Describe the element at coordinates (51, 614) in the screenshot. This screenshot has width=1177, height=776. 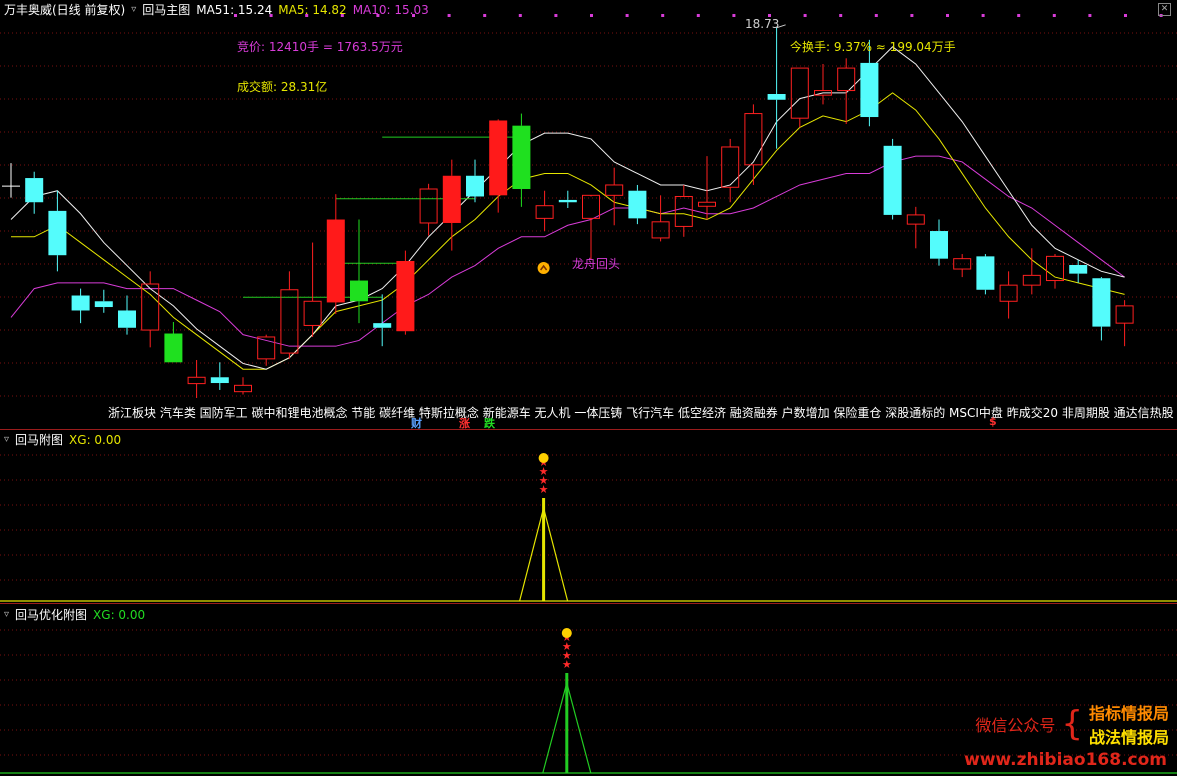
I see `sub2-title: 回马优化附图` at that location.